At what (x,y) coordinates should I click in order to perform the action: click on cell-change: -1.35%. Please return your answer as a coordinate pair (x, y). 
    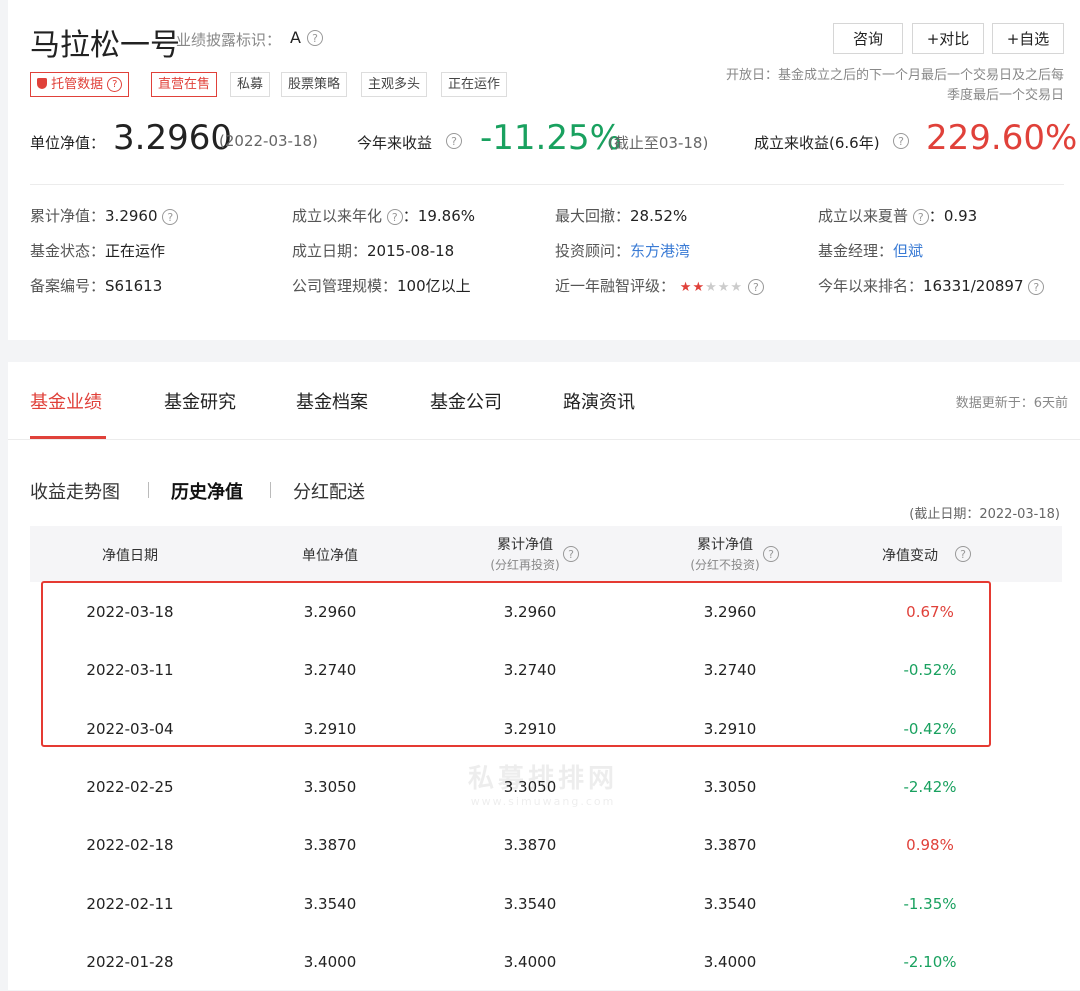
    Looking at the image, I should click on (930, 903).